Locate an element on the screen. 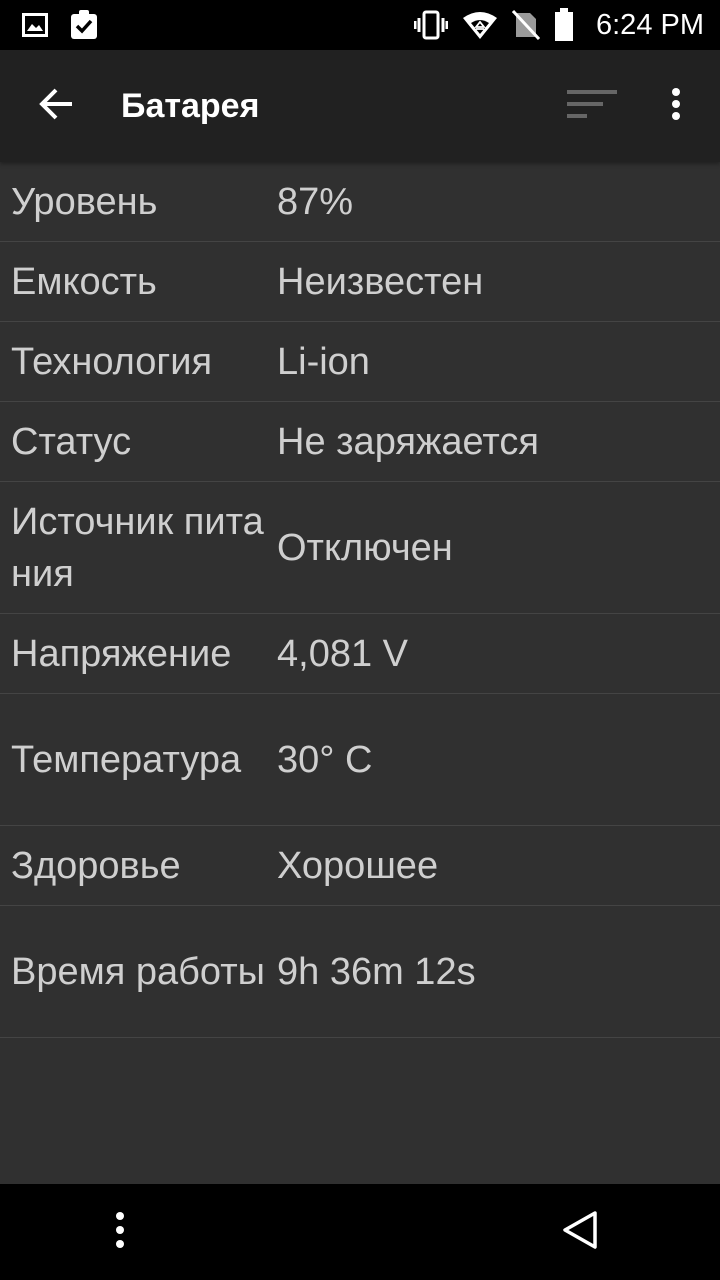  list-item-temperature: Температура 30° C is located at coordinates (360, 760).